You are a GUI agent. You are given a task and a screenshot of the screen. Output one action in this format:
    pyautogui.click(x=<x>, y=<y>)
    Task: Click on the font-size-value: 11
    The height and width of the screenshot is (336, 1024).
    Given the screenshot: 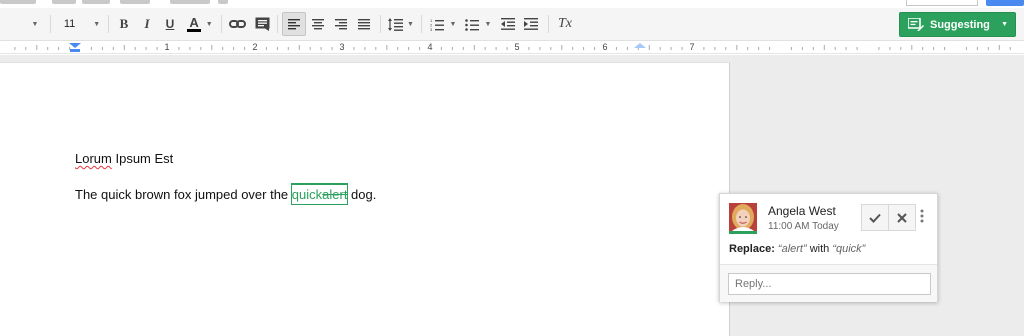 What is the action you would take?
    pyautogui.click(x=69, y=24)
    